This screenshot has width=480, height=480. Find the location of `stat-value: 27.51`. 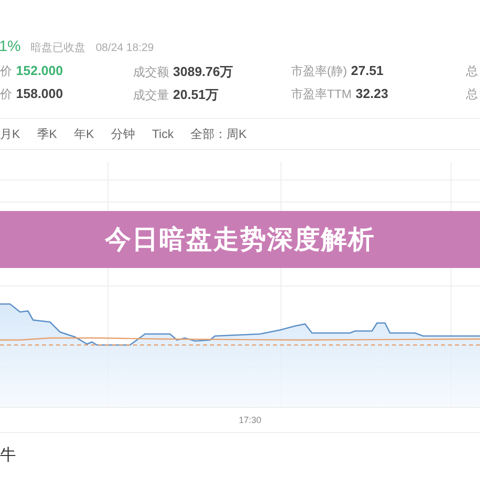

stat-value: 27.51 is located at coordinates (367, 70).